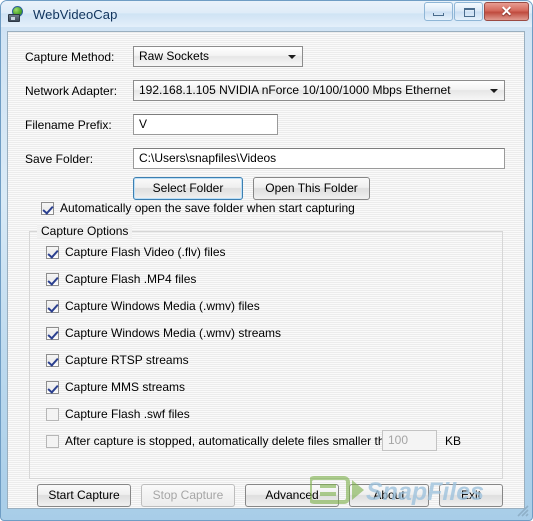 Image resolution: width=533 pixels, height=521 pixels. Describe the element at coordinates (127, 360) in the screenshot. I see `option-label: Capture RTSP streams` at that location.